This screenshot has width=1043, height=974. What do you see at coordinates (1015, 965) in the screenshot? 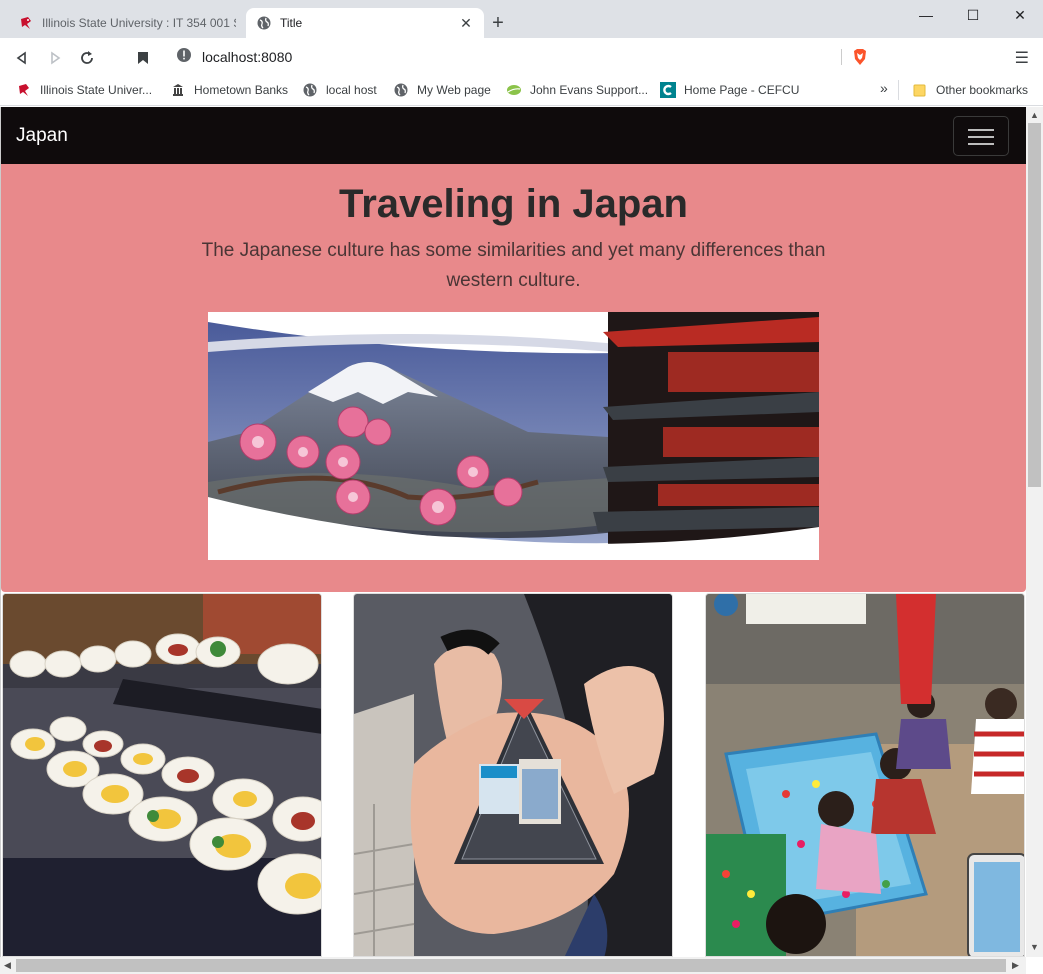
I see `scroll-right-icon: ▶` at bounding box center [1015, 965].